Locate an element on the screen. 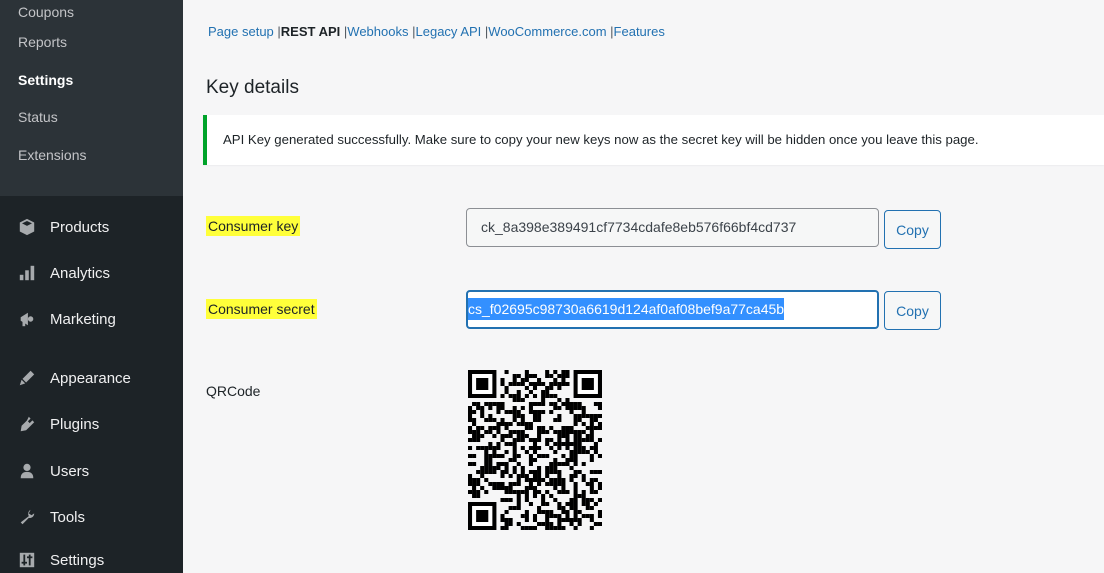 This screenshot has width=1104, height=573. sidebar-item-label: Settings is located at coordinates (77, 560).